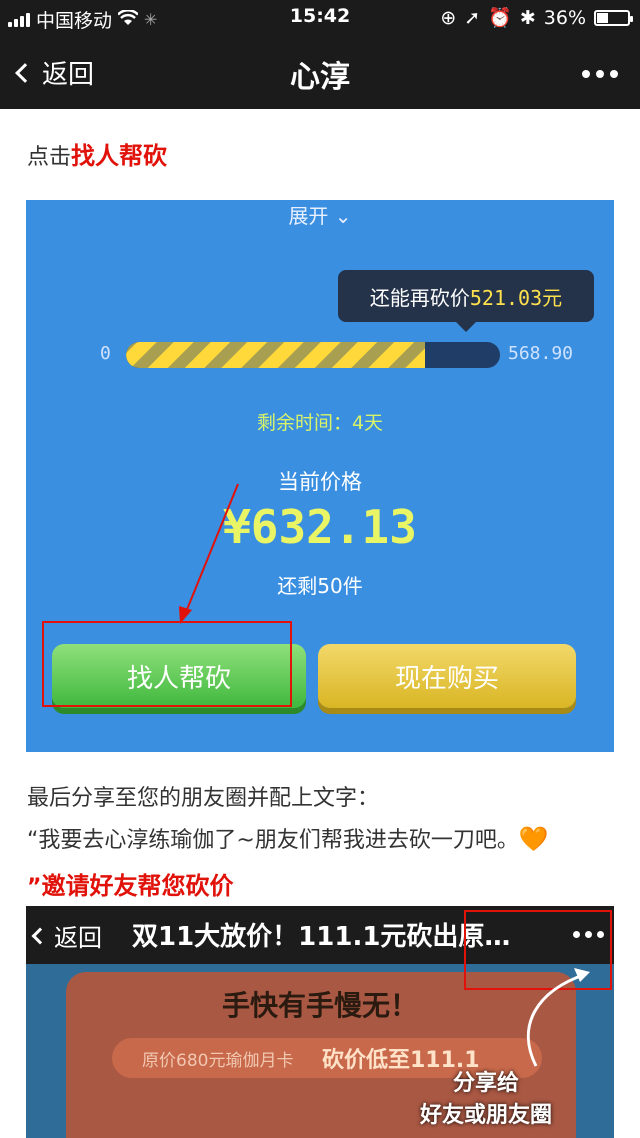 This screenshot has height=1138, width=640. Describe the element at coordinates (40, 935) in the screenshot. I see `chevron-left-icon` at that location.